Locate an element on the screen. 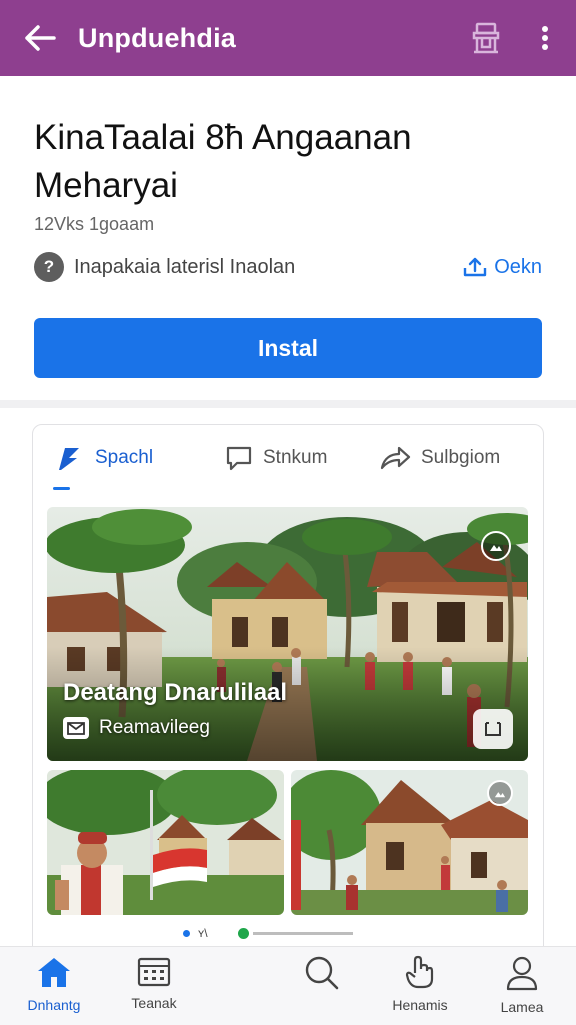  nav-label: Henamis is located at coordinates (420, 1005).